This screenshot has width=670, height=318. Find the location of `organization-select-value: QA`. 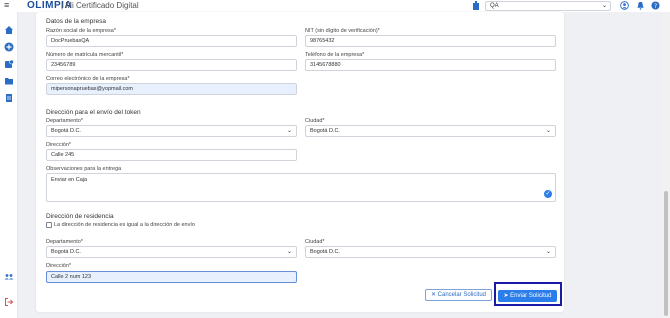

organization-select-value: QA is located at coordinates (494, 6).